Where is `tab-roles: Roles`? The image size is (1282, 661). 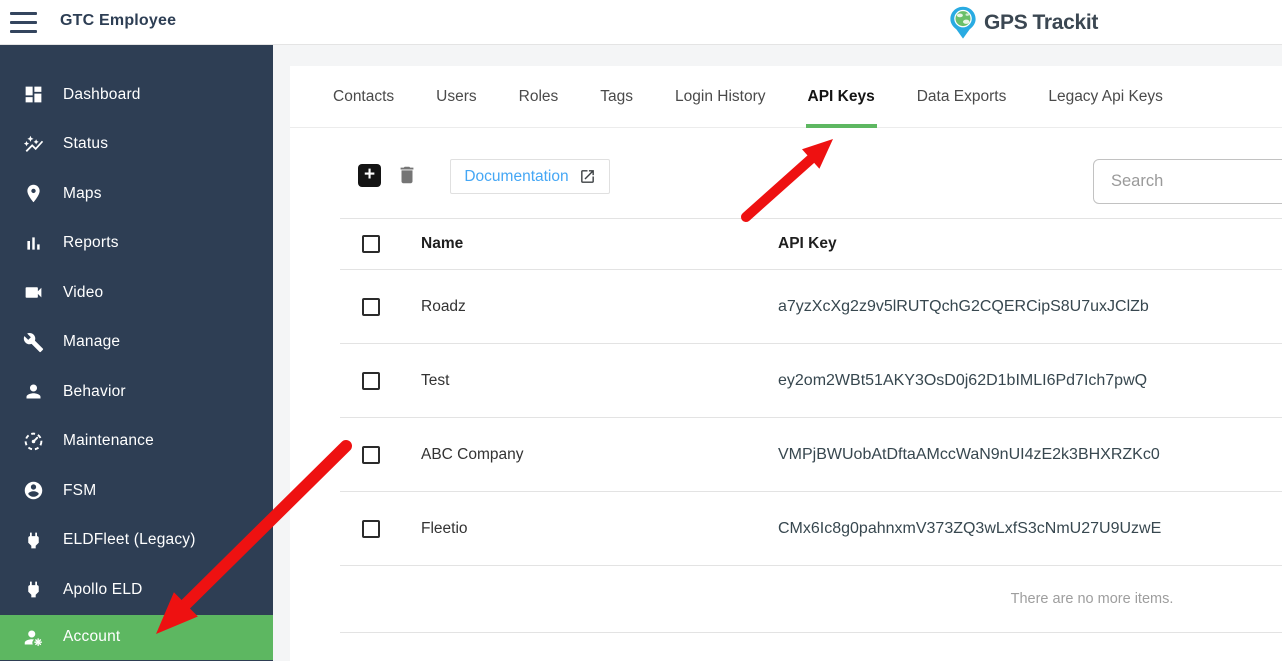 tab-roles: Roles is located at coordinates (539, 97).